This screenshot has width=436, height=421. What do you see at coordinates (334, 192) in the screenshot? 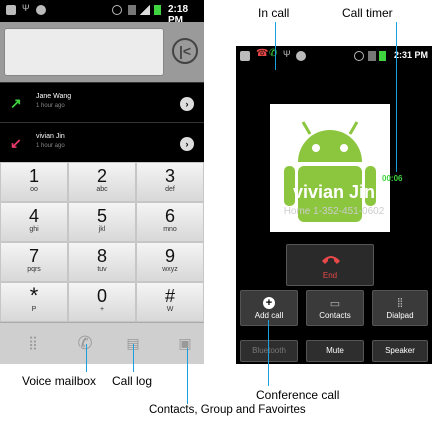
I see `caller-name: vivian Jin` at bounding box center [334, 192].